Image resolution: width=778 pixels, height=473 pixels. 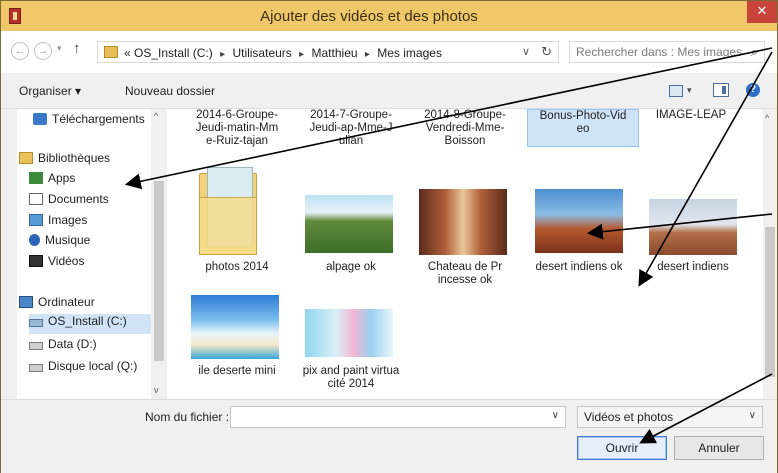 I want to click on documents-icon, so click(x=36, y=199).